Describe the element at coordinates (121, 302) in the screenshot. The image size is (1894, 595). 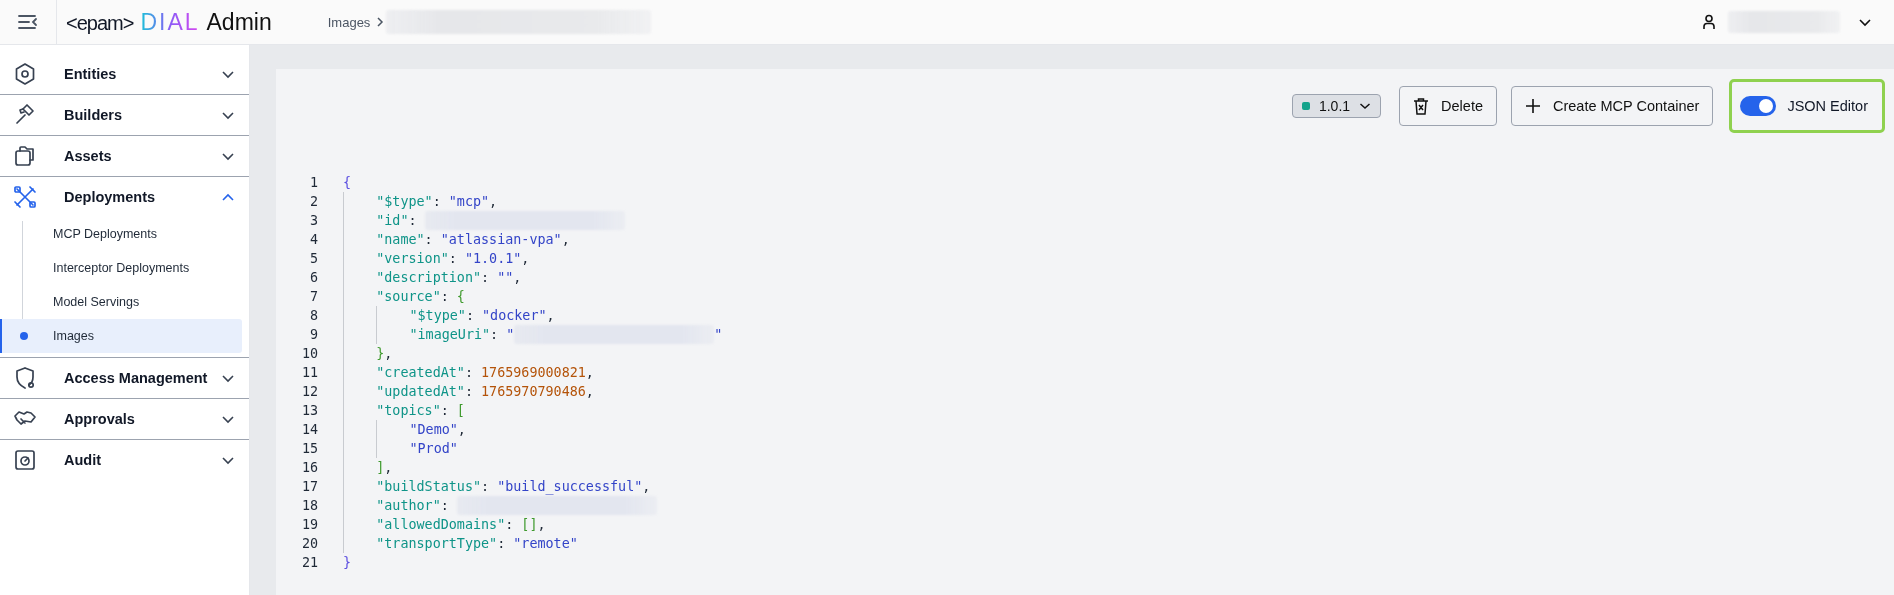
I see `sidebar-item: Model Servings` at that location.